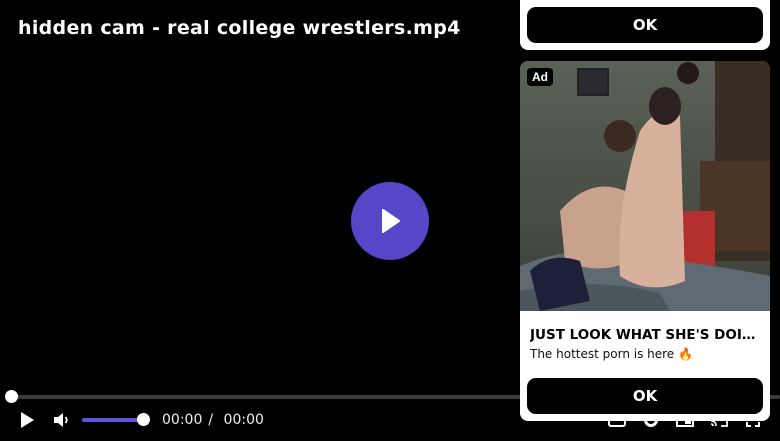 The width and height of the screenshot is (780, 441). I want to click on ad-overlay-top: OK, so click(645, 25).